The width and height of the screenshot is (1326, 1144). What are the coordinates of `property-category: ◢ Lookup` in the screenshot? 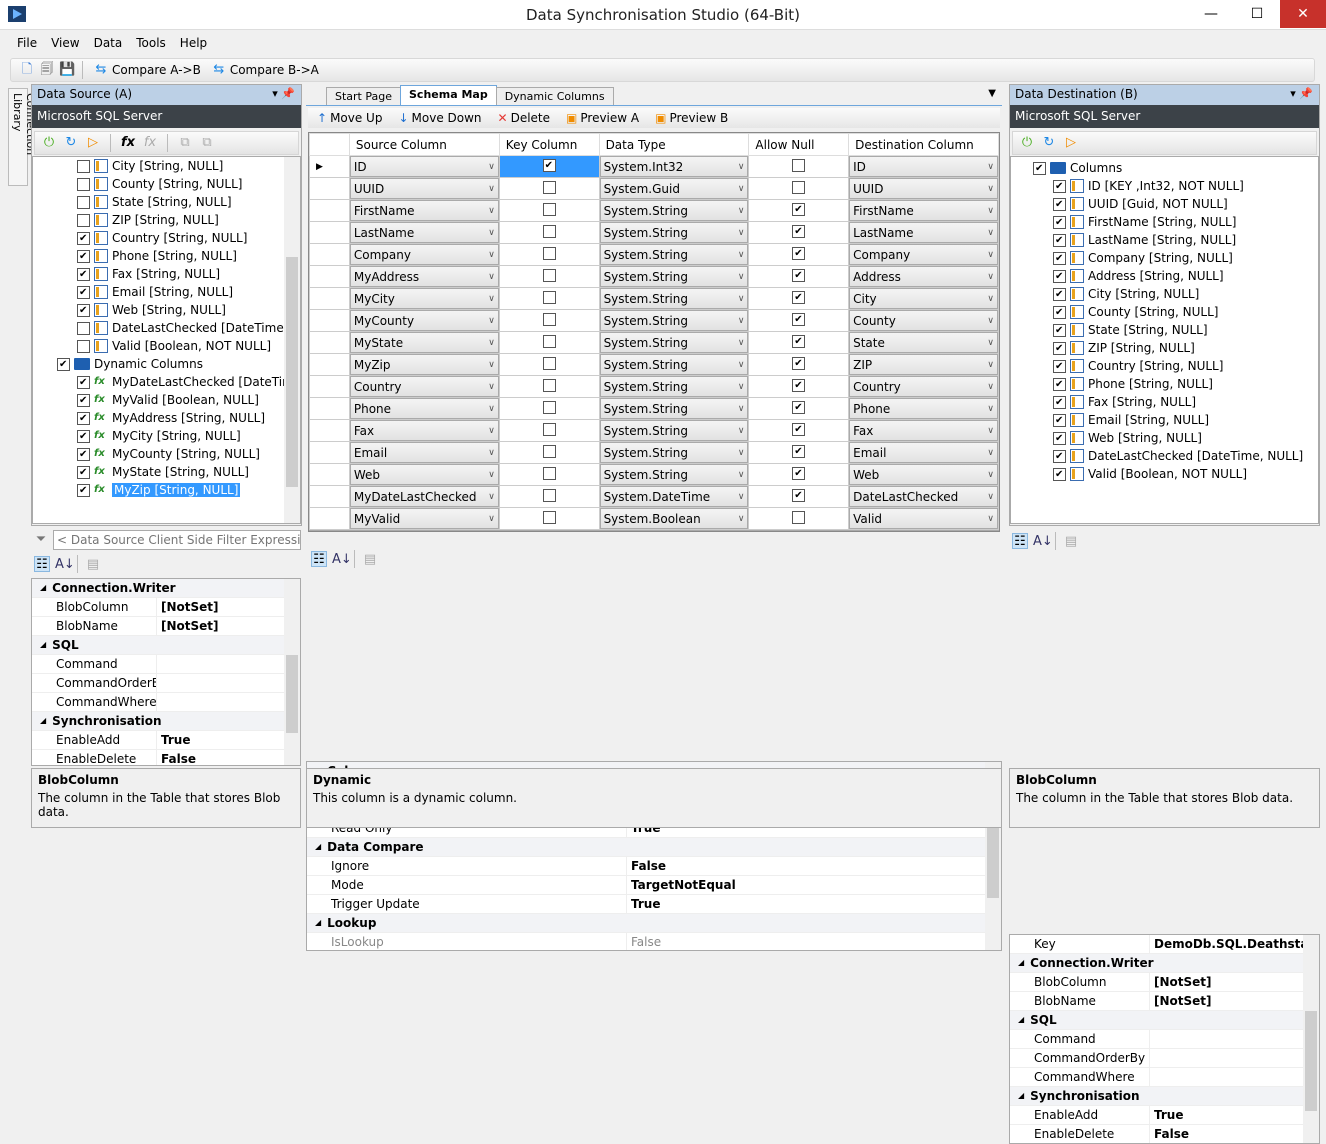 It's located at (654, 923).